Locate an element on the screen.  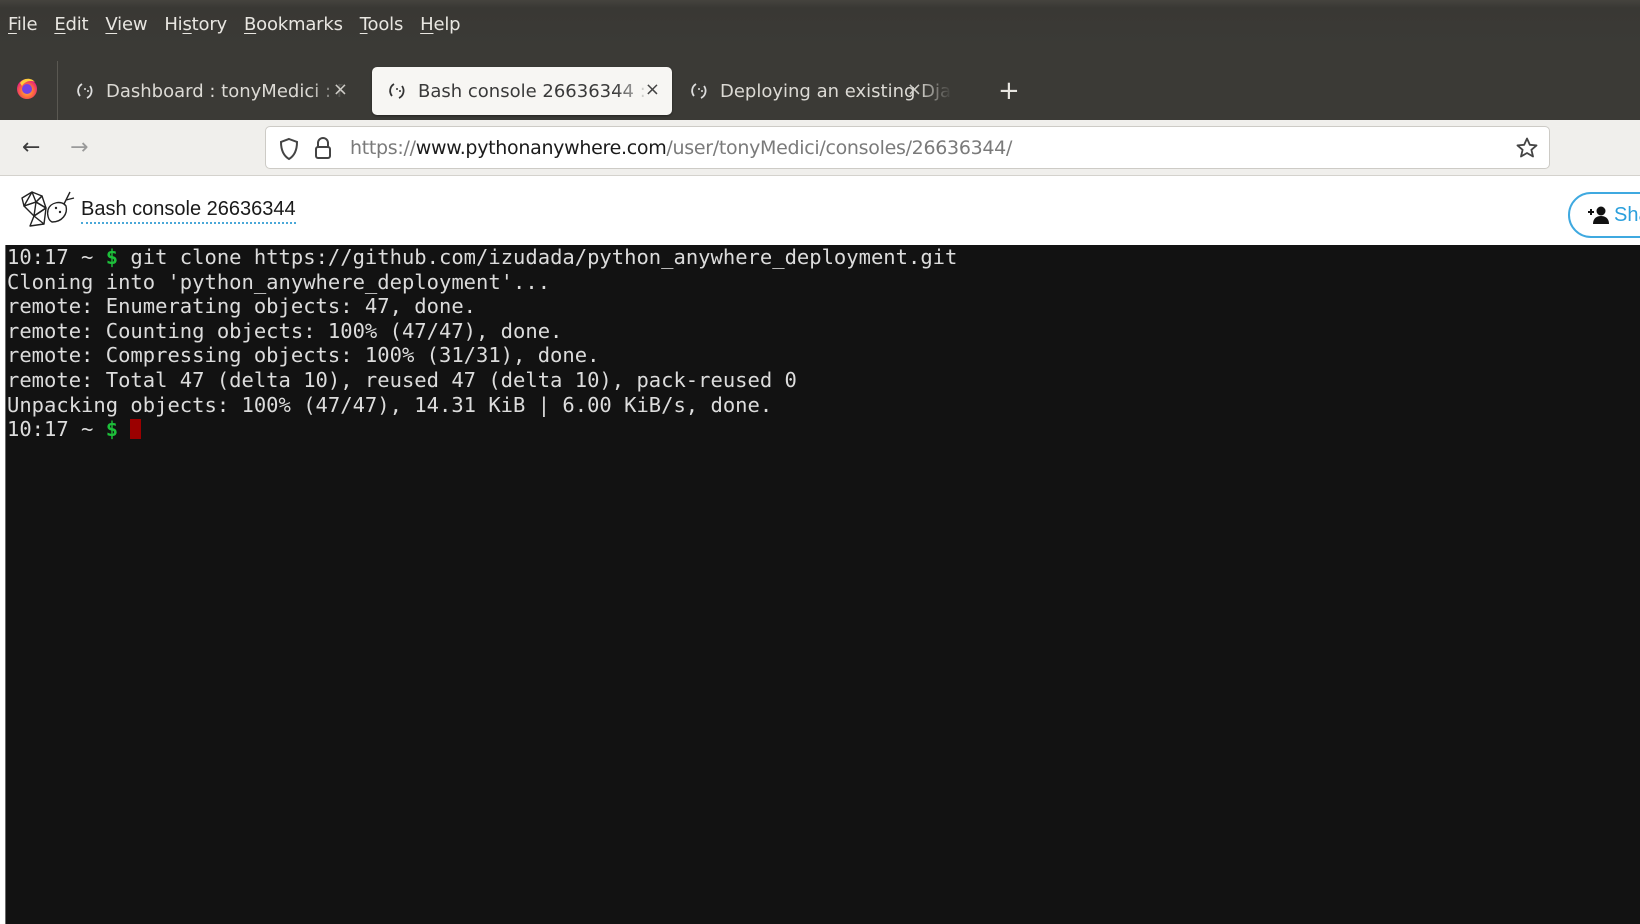
terminal-line: remote: Enumerating objects: 47, done. is located at coordinates (241, 306).